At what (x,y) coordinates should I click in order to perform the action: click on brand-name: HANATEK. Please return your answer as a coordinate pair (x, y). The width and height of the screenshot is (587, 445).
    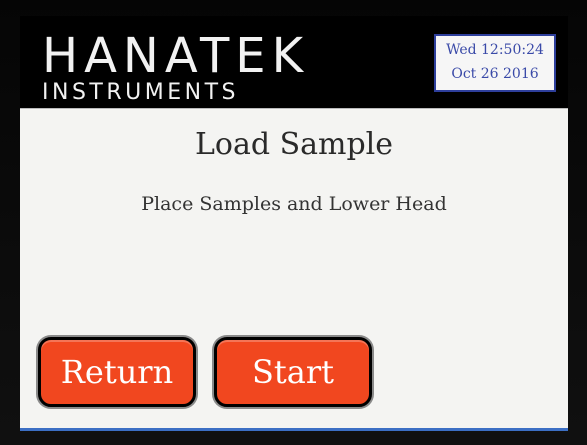
    Looking at the image, I should click on (176, 56).